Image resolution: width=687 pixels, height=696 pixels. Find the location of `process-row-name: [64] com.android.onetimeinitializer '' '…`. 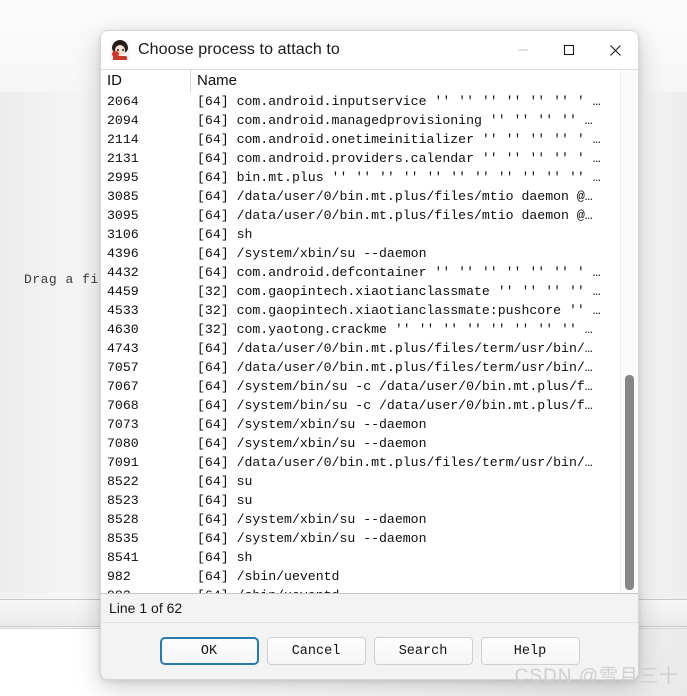

process-row-name: [64] com.android.onetimeinitializer '' '… is located at coordinates (399, 139).